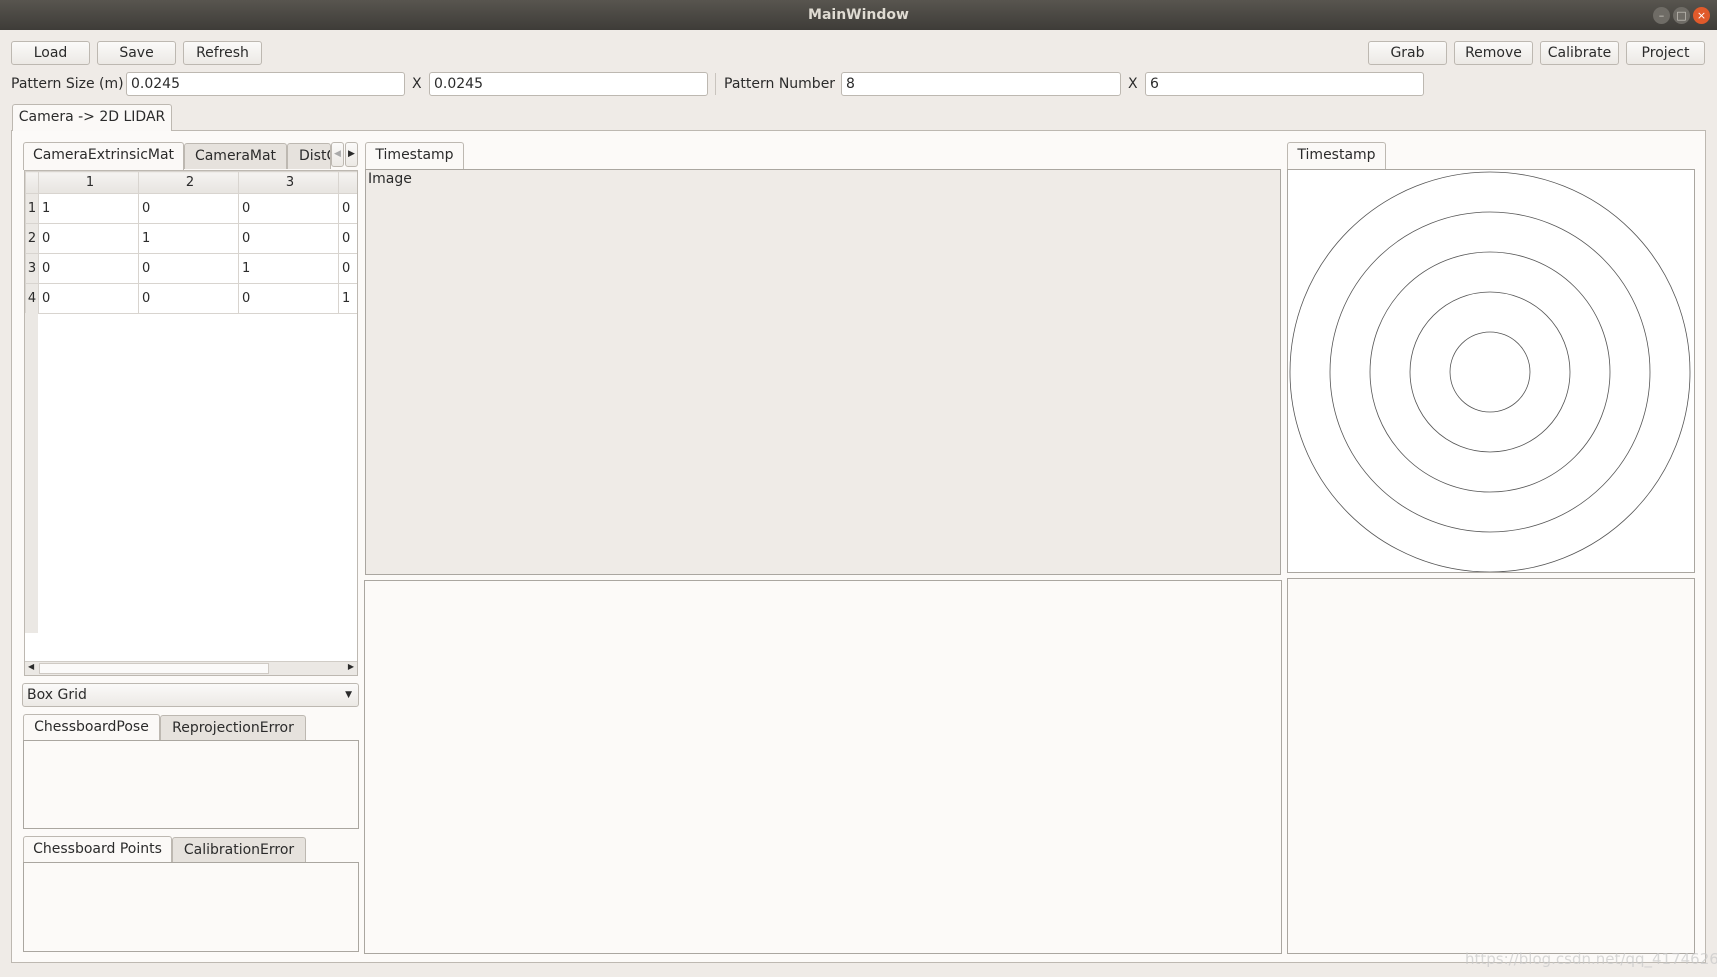 This screenshot has width=1717, height=977. What do you see at coordinates (50, 53) in the screenshot?
I see `load-button: Load` at bounding box center [50, 53].